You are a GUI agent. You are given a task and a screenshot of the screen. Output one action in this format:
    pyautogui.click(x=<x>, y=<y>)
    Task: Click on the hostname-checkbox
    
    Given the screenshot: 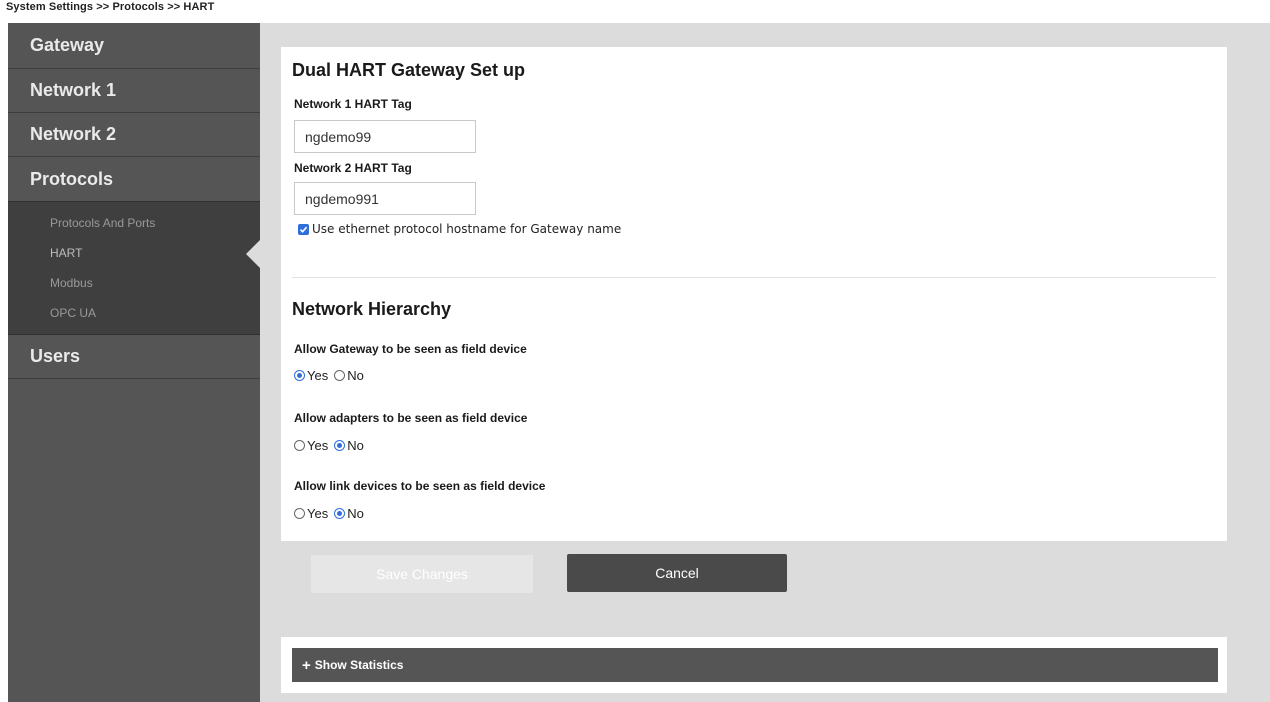 What is the action you would take?
    pyautogui.click(x=303, y=229)
    